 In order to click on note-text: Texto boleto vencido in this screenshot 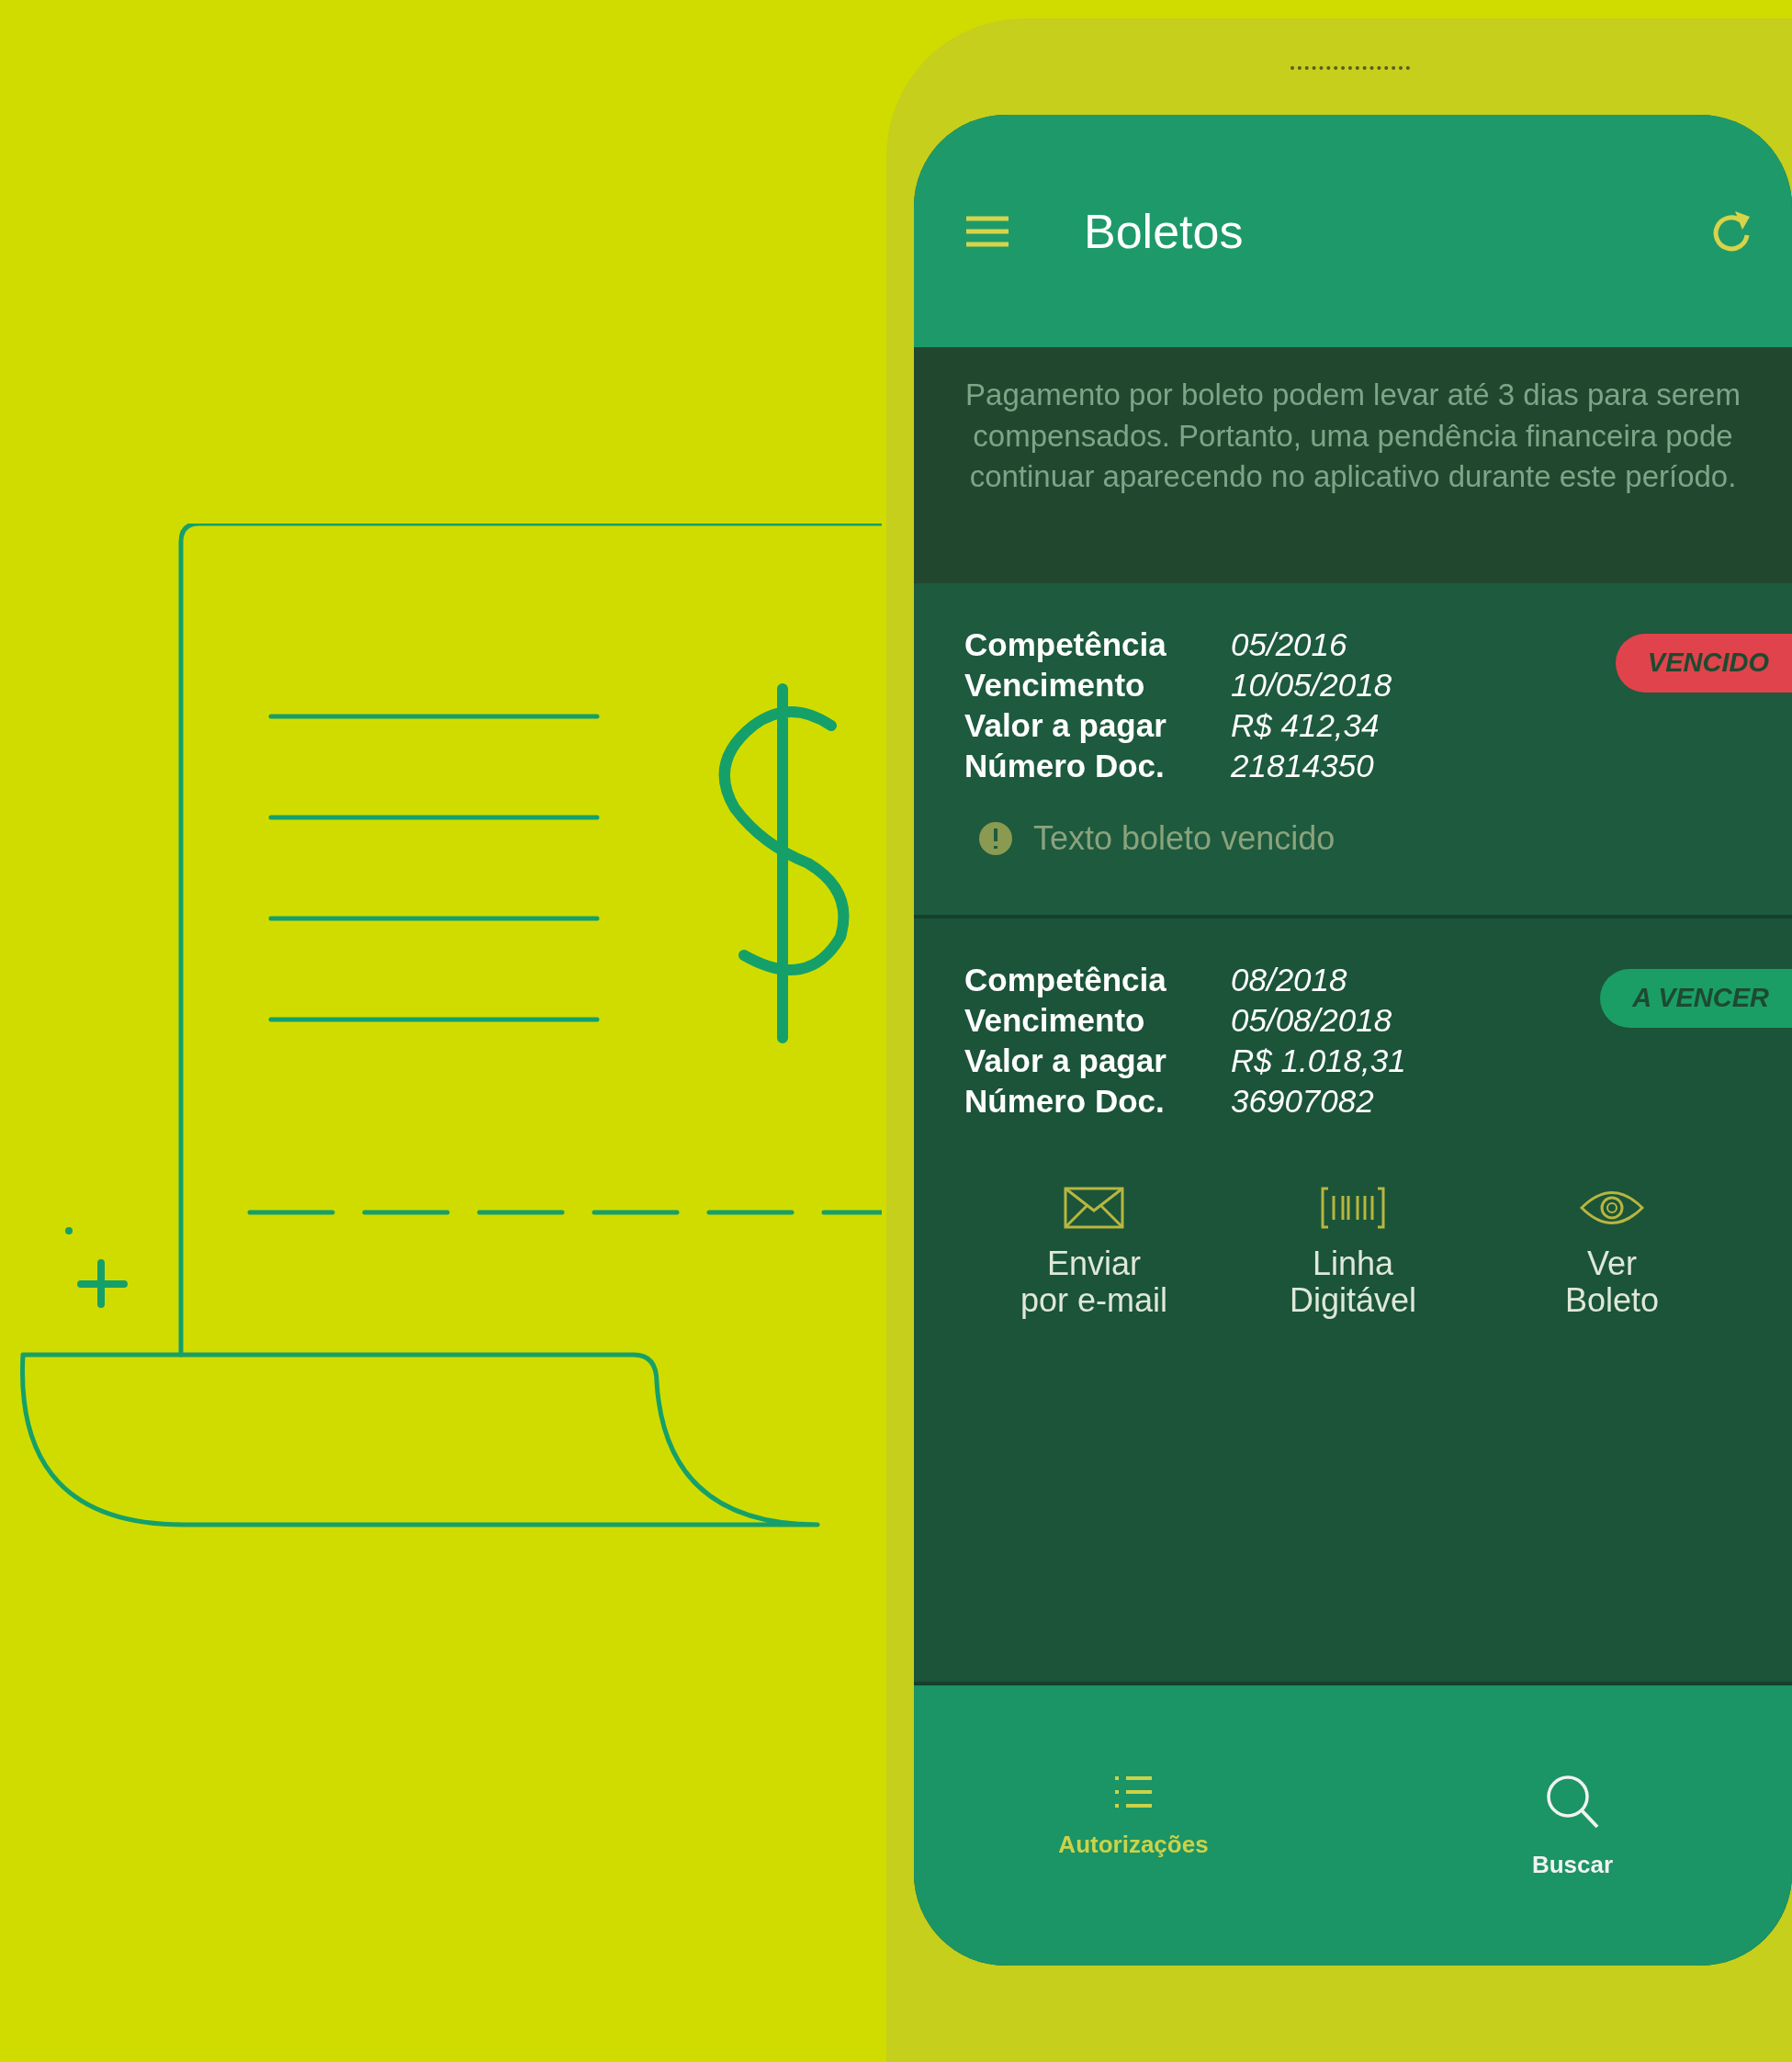, I will do `click(1184, 838)`.